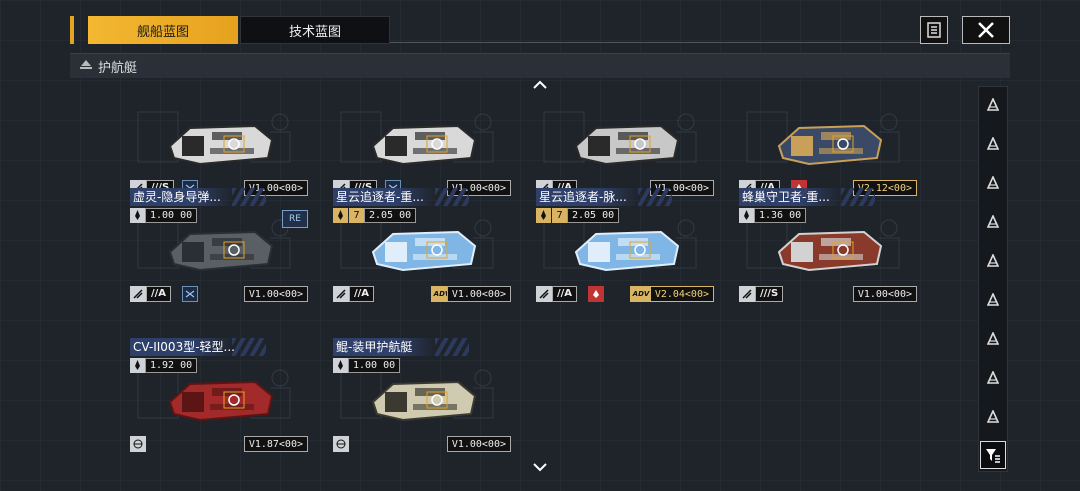 Image resolution: width=1080 pixels, height=491 pixels. I want to click on blueprint-card: 星云追逐者-重... 7 2.05 00 //A ADV V1.00<00>, so click(422, 246).